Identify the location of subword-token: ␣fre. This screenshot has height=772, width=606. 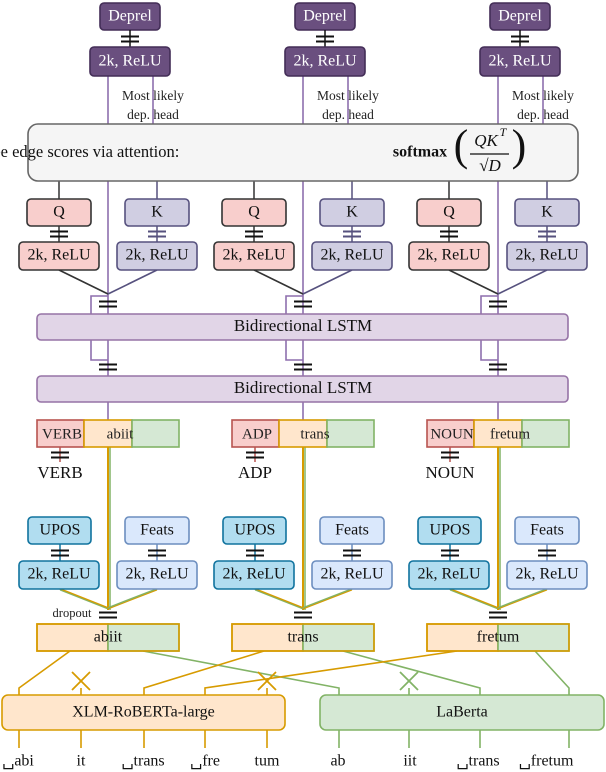
(205, 761).